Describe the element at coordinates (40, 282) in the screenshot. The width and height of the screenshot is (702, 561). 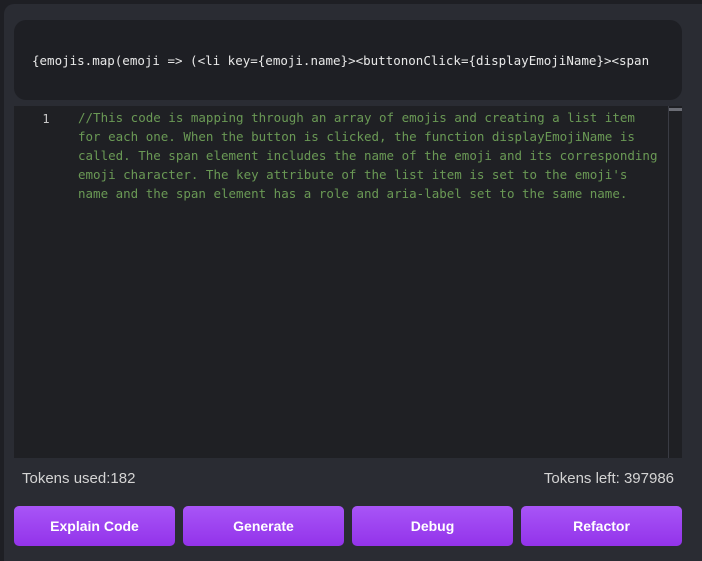
I see `editor-gutter: 1` at that location.